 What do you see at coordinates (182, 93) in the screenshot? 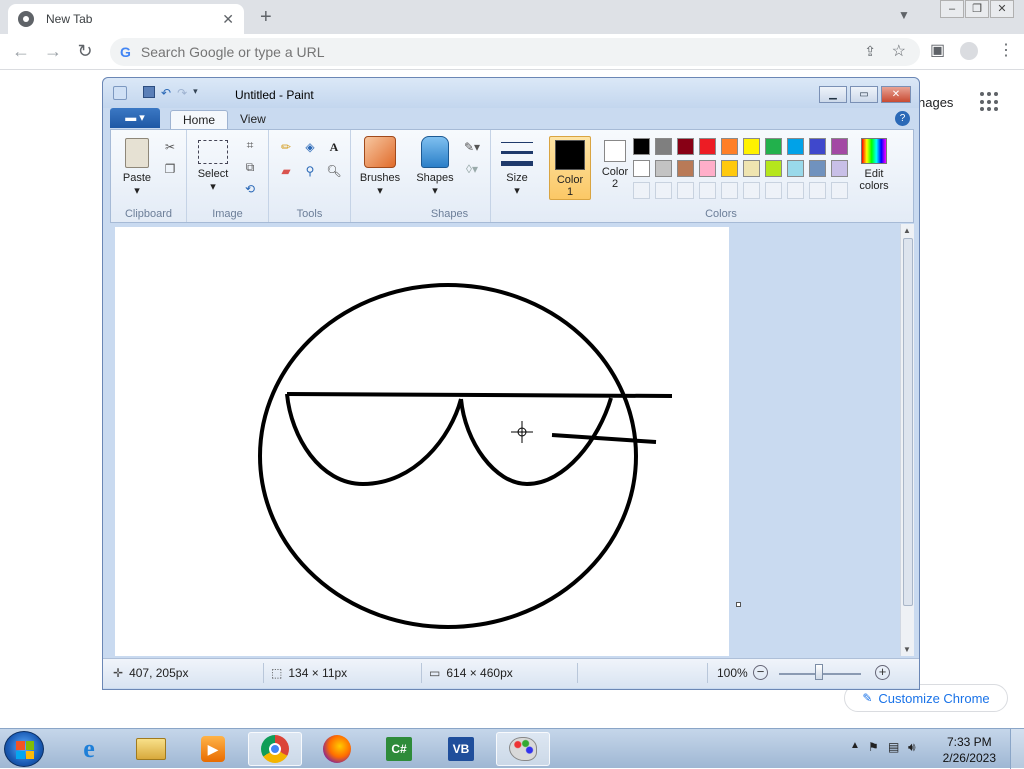
I see `redo-icon: ↷` at bounding box center [182, 93].